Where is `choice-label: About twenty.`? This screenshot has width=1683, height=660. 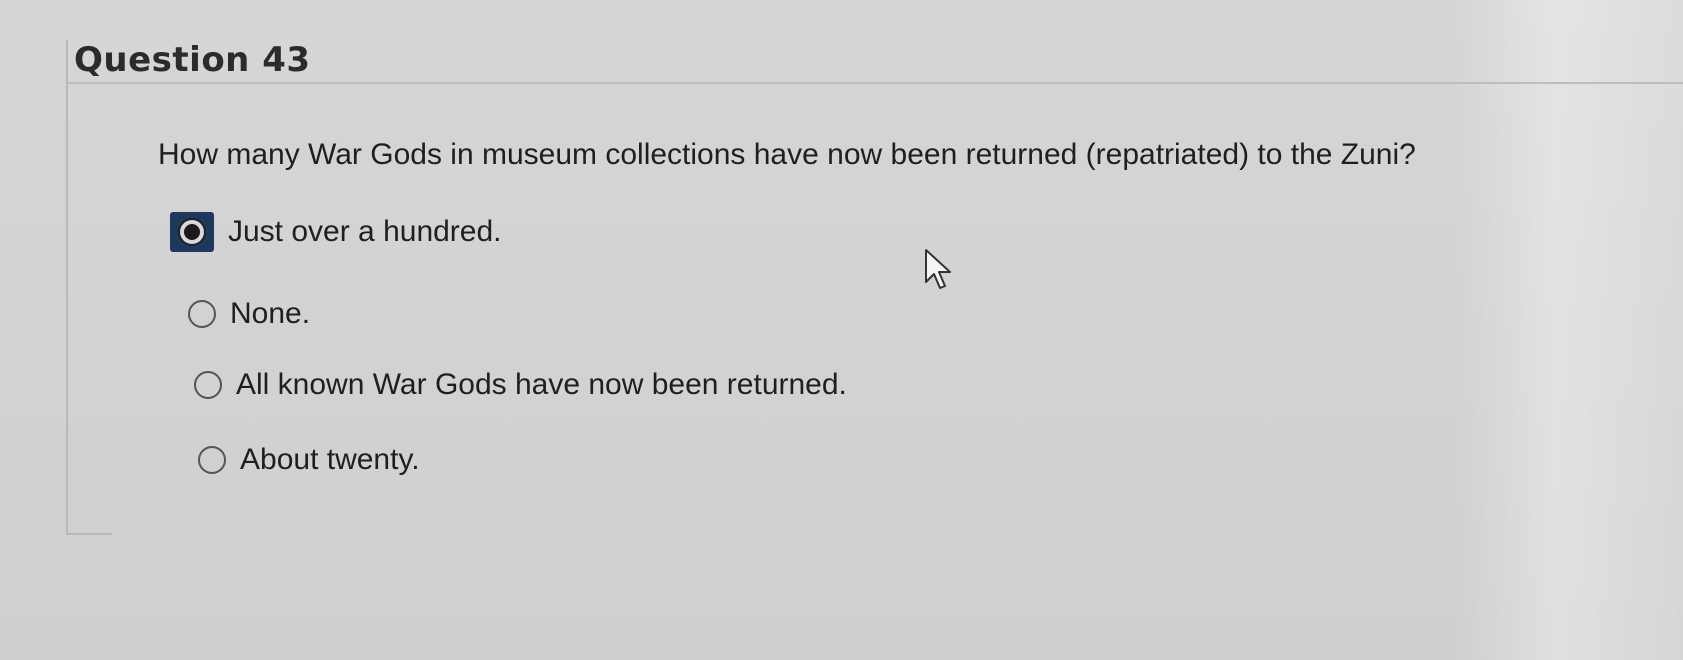 choice-label: About twenty. is located at coordinates (330, 459).